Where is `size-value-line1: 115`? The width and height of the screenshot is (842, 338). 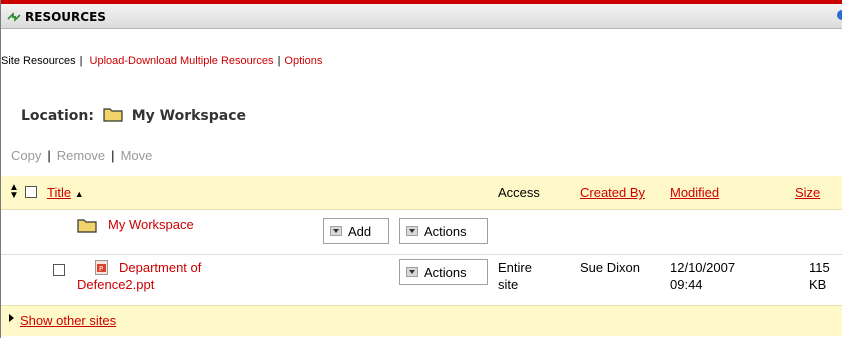
size-value-line1: 115 is located at coordinates (819, 267).